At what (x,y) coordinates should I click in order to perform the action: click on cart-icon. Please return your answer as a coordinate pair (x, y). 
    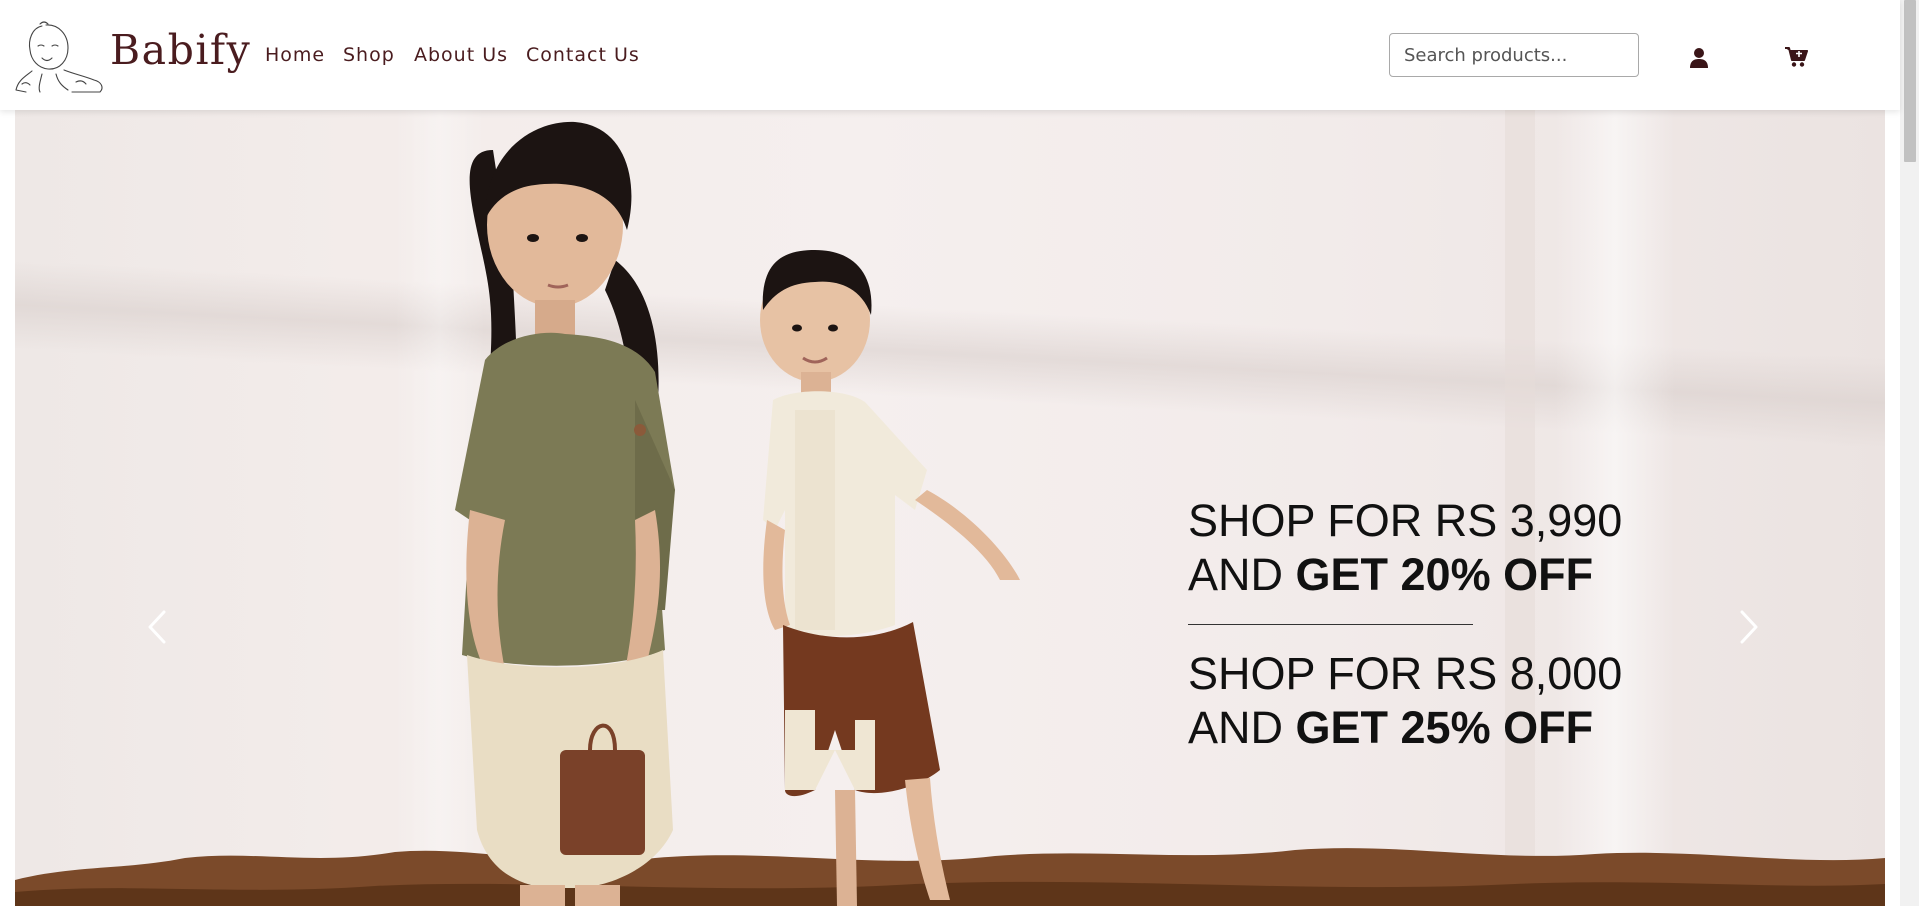
    Looking at the image, I should click on (1796, 57).